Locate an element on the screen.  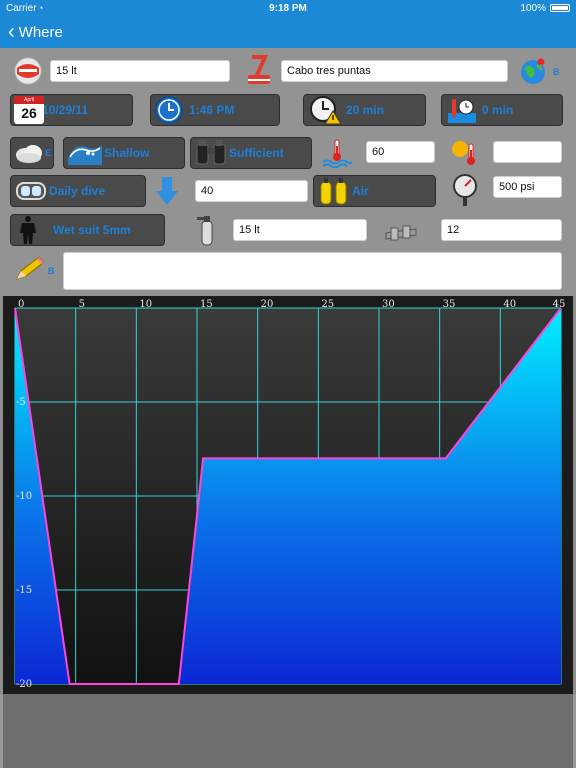
calendar-month: April is located at coordinates (29, 100).